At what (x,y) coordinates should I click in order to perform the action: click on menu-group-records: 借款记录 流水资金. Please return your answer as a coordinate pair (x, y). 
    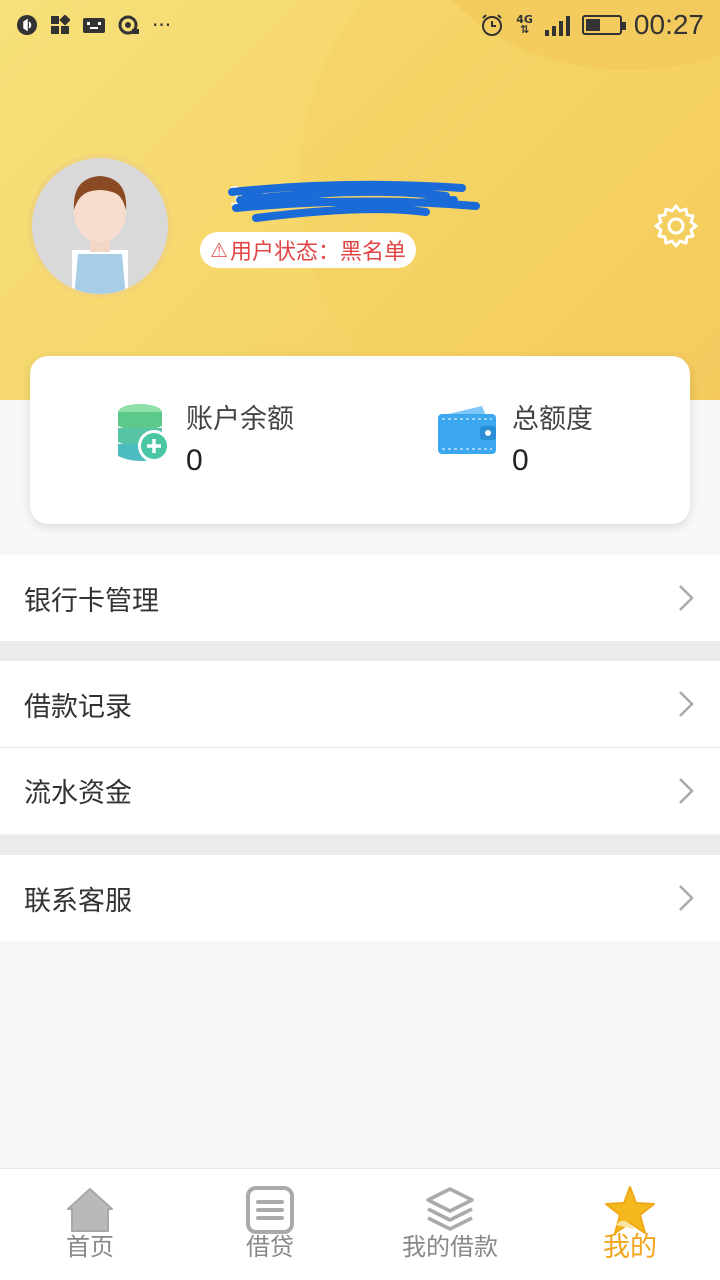
    Looking at the image, I should click on (360, 747).